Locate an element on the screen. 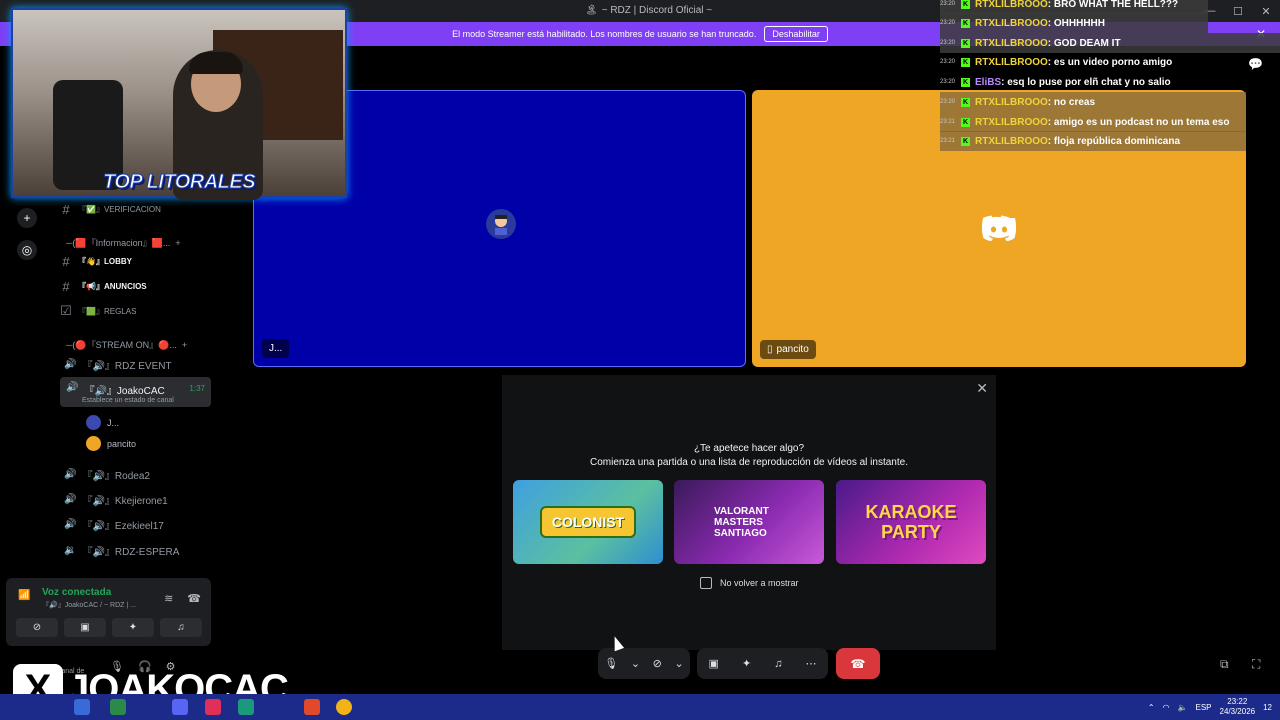 This screenshot has height=720, width=1280. hash-icon: # is located at coordinates (66, 209).